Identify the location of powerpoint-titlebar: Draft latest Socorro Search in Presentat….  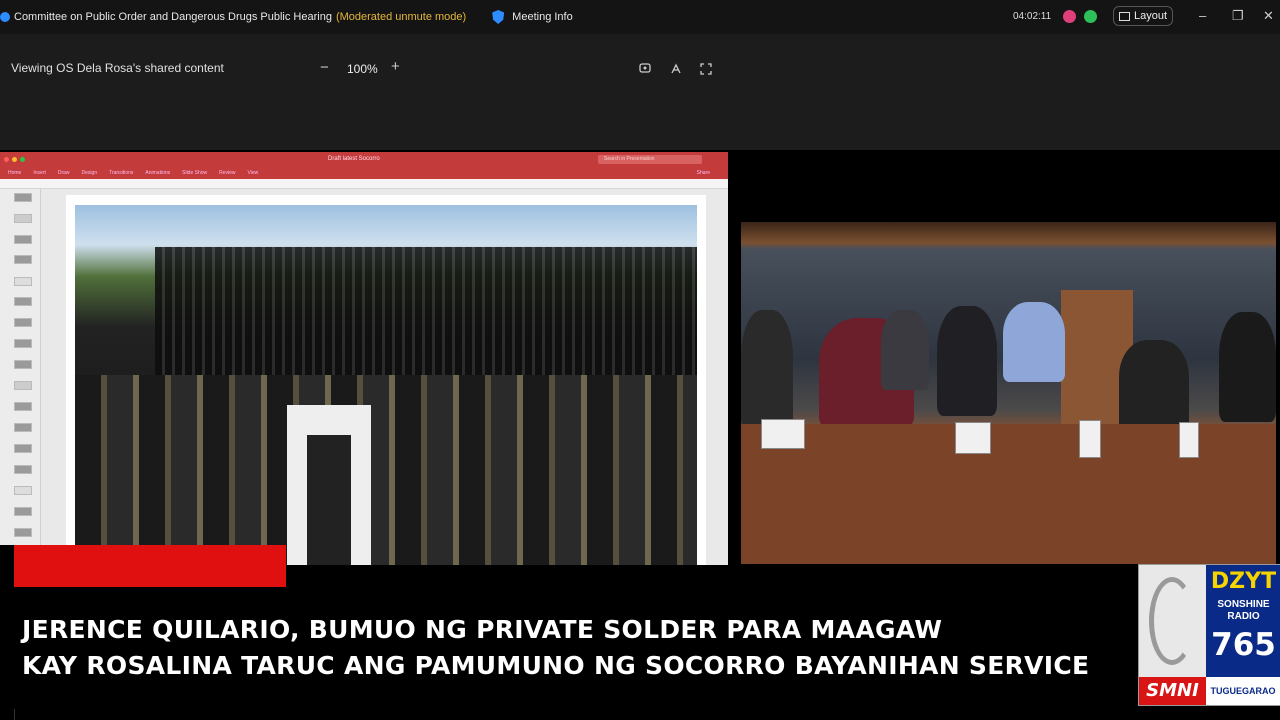
(364, 159).